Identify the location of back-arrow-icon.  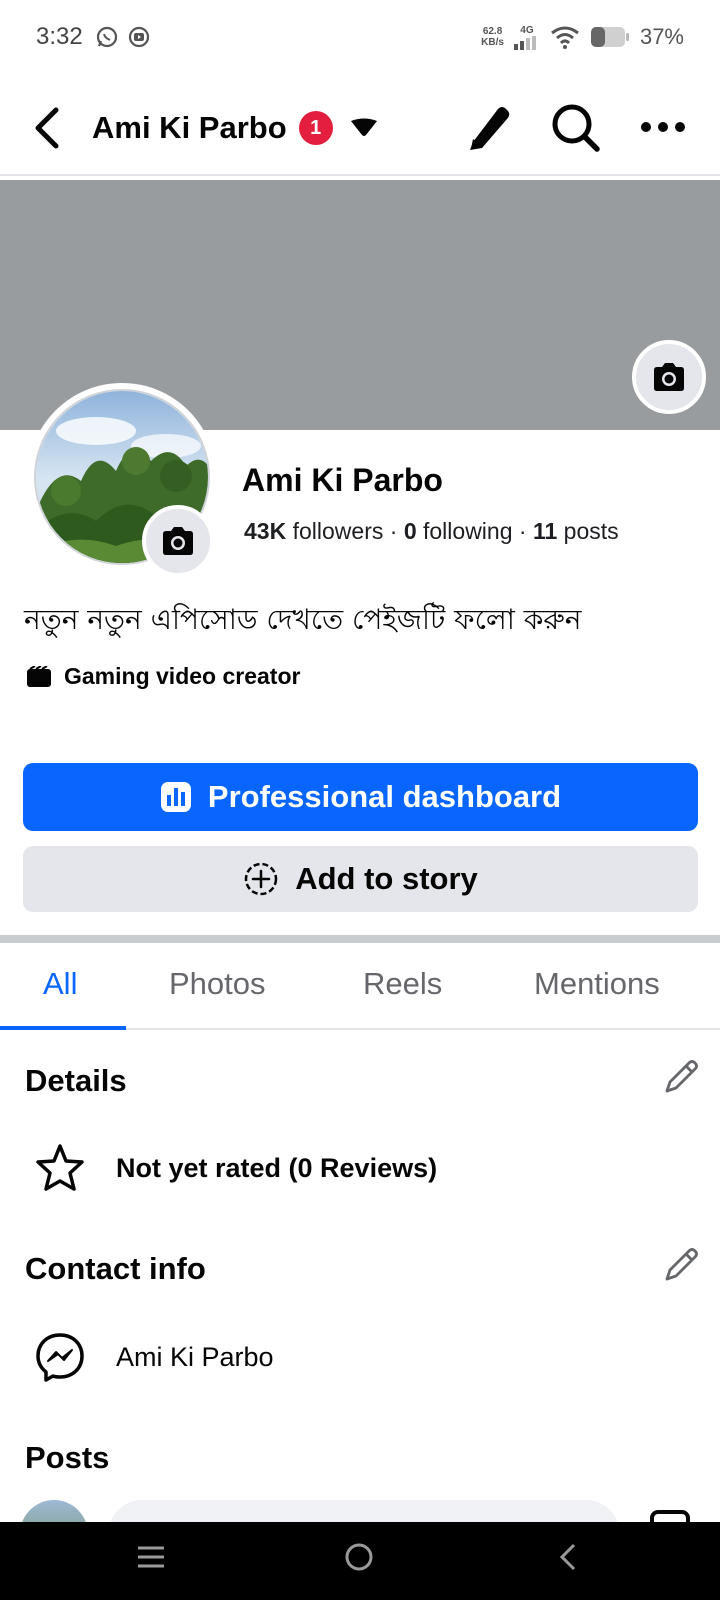
(47, 128).